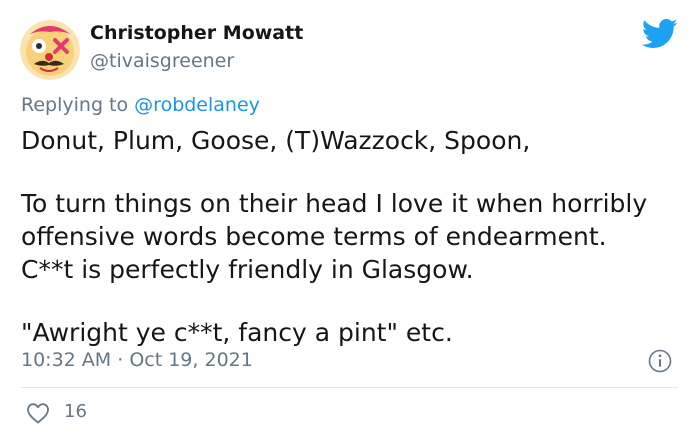 This screenshot has height=441, width=700. I want to click on avatar, so click(50, 50).